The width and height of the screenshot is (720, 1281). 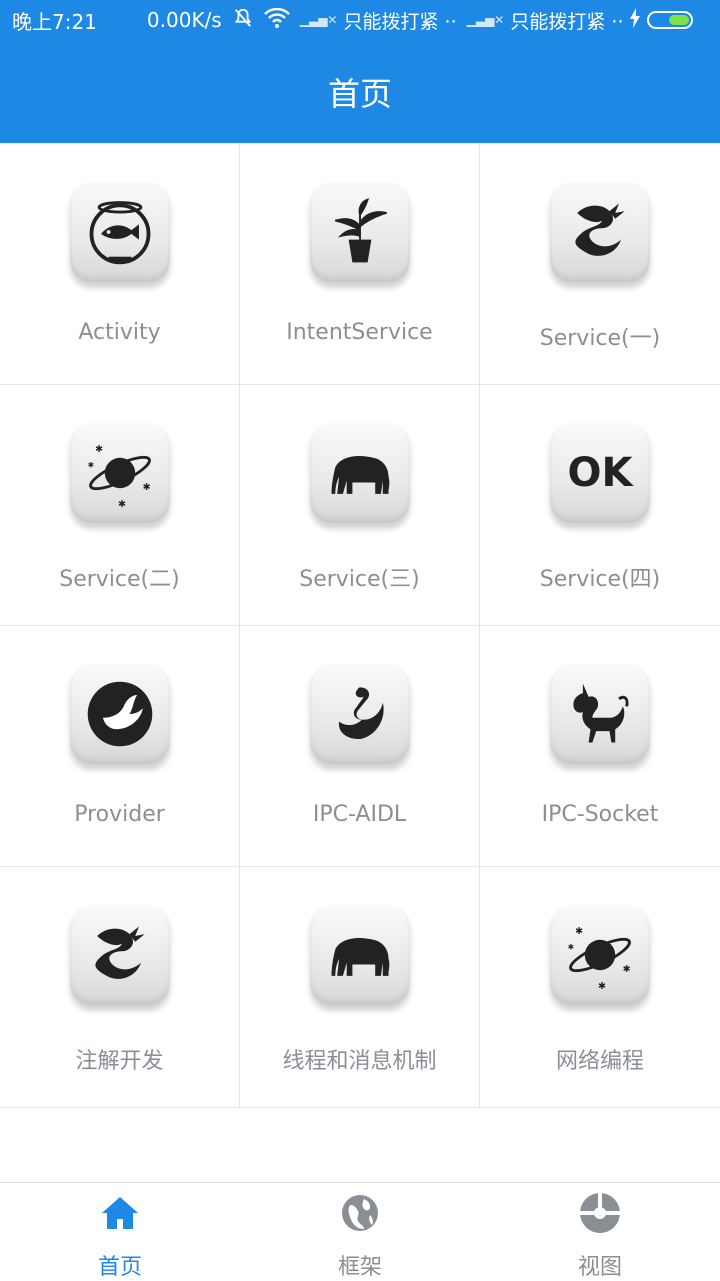 What do you see at coordinates (184, 20) in the screenshot?
I see `status-network-speed: 0.00K/s` at bounding box center [184, 20].